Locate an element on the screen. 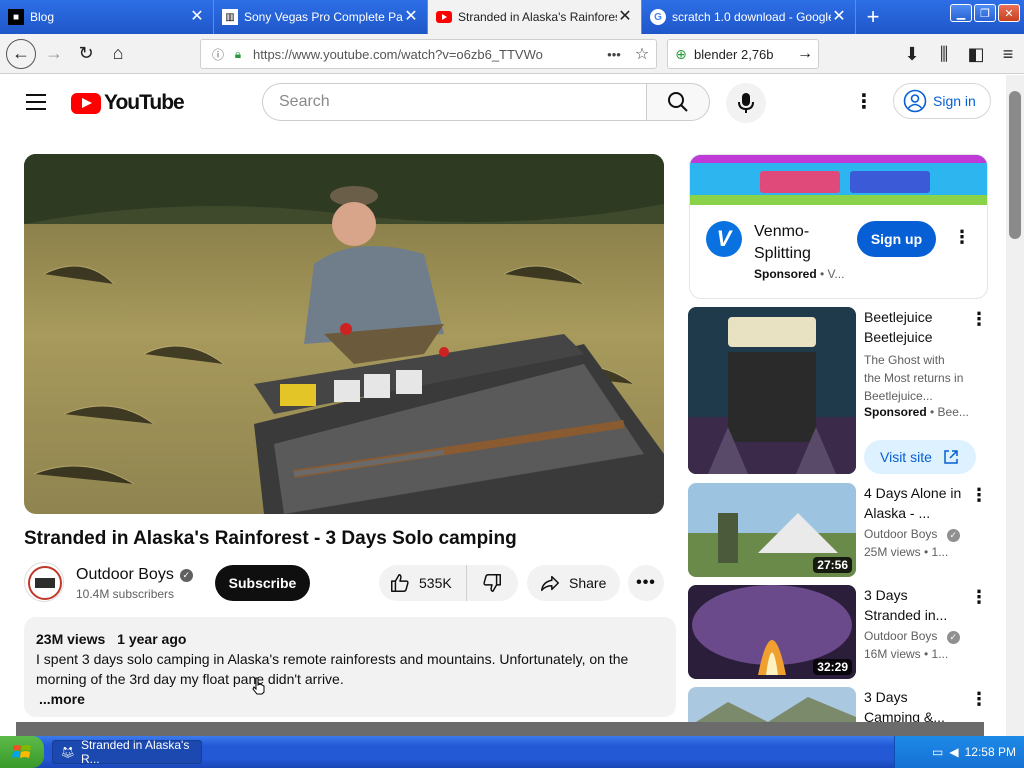 This screenshot has width=1024, height=768. sign-in-button: Sign in is located at coordinates (942, 101).